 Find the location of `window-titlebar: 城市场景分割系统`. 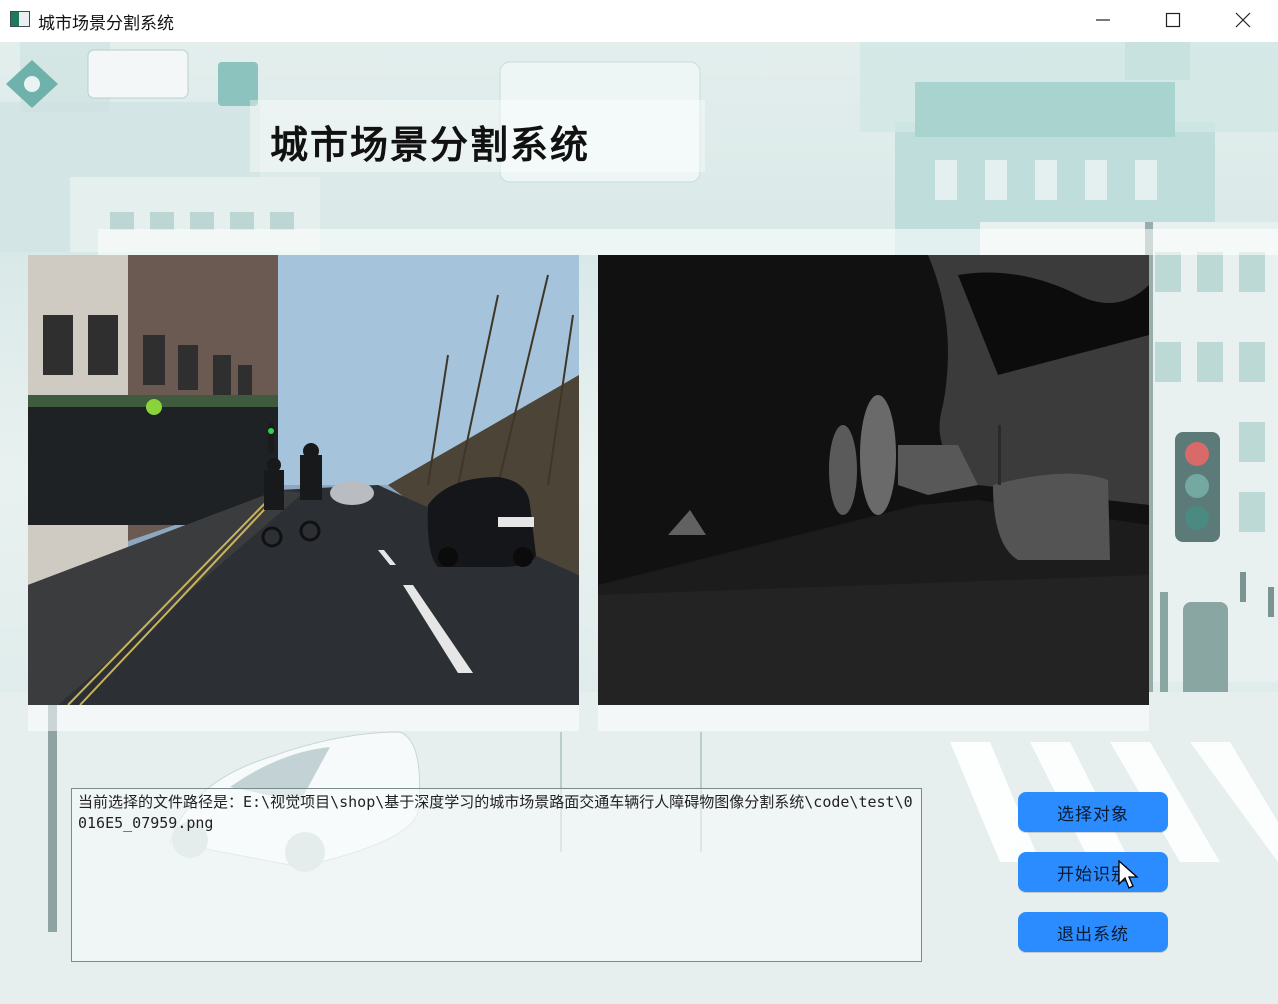

window-titlebar: 城市场景分割系统 is located at coordinates (639, 21).